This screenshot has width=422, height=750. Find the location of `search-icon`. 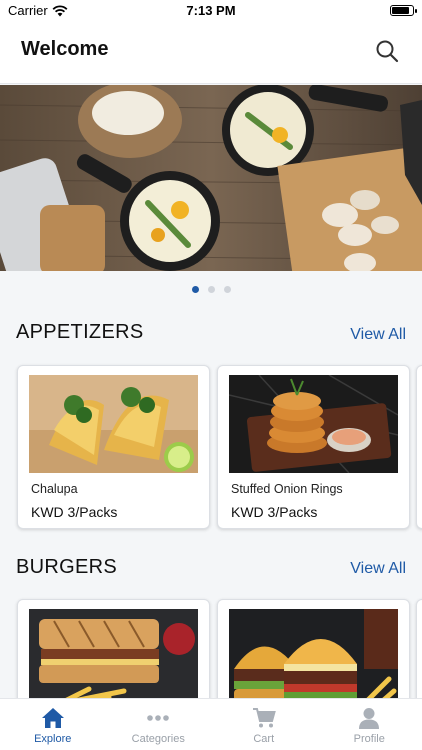

search-icon is located at coordinates (387, 51).